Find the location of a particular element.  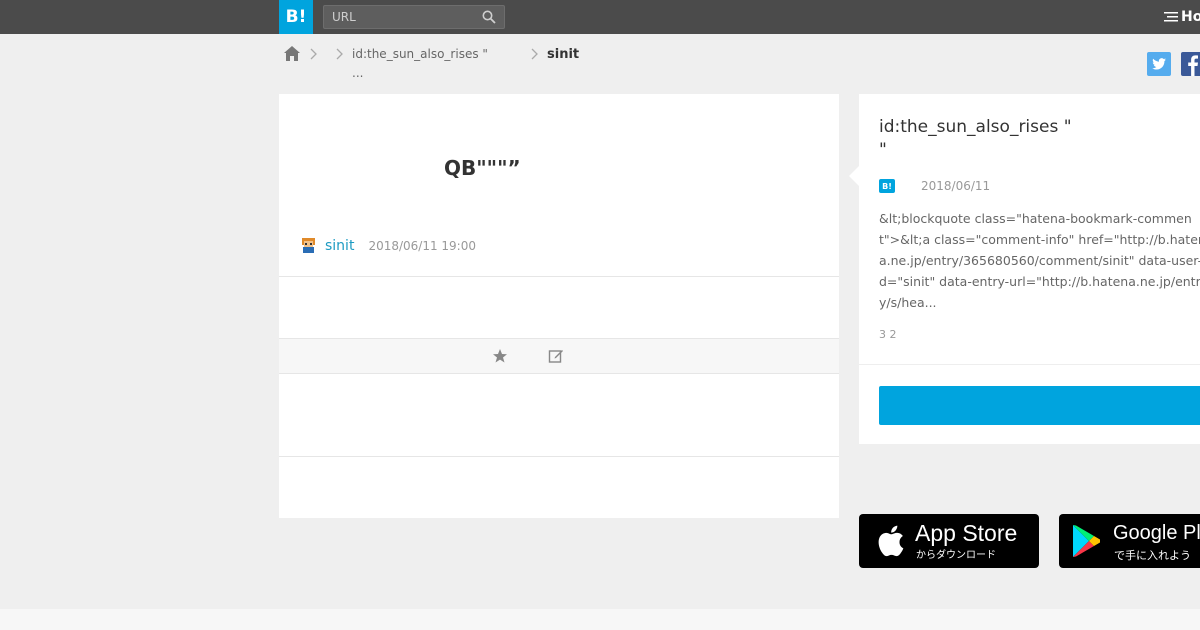

google-play-name: Google Play is located at coordinates (1156, 533).